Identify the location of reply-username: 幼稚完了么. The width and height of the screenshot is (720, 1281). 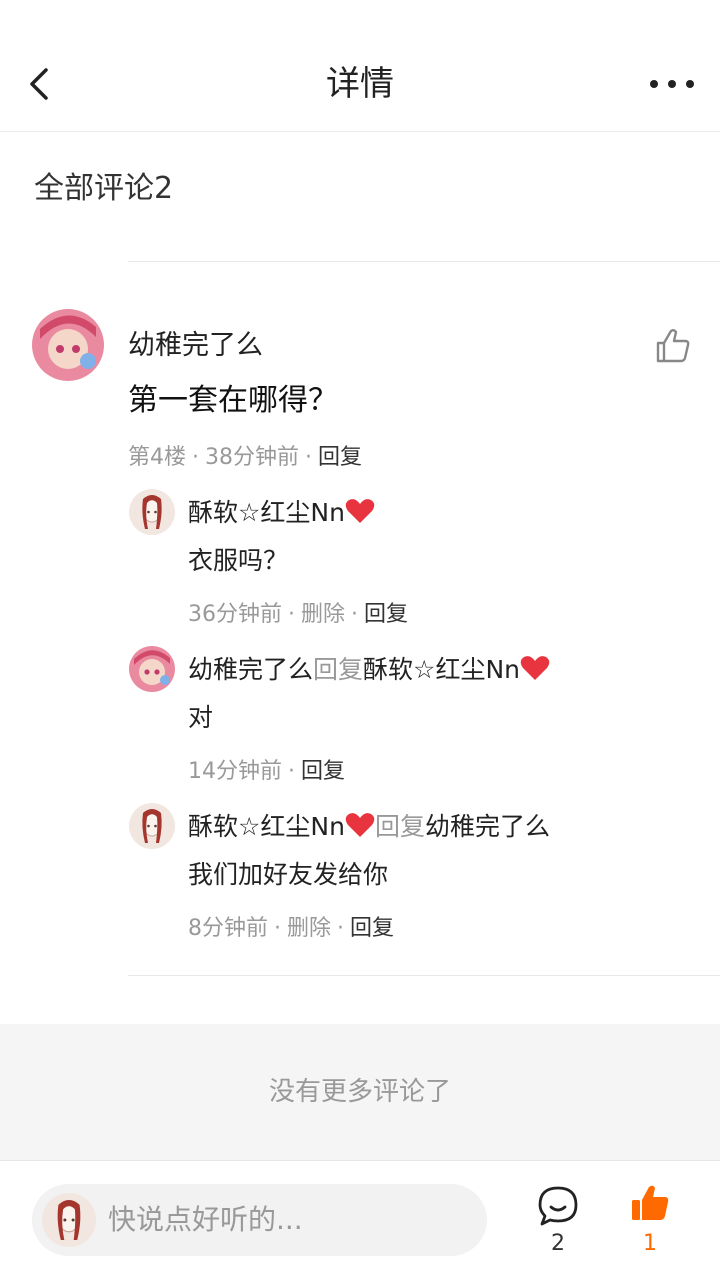
(250, 669).